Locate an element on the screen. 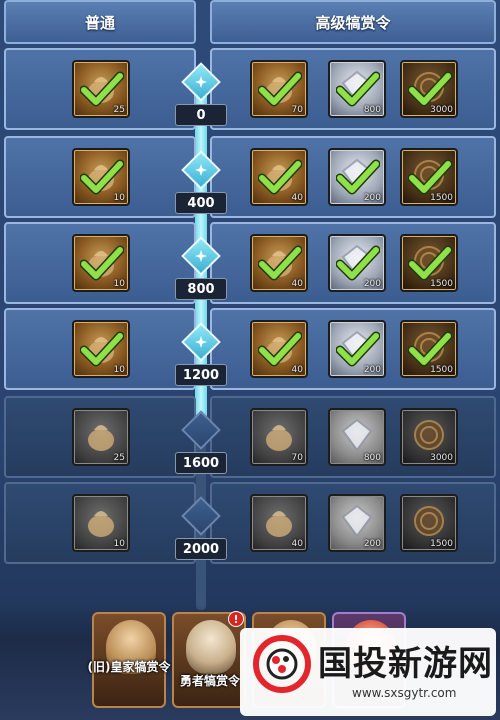 The image size is (500, 720). level-label: 1600 is located at coordinates (201, 463).